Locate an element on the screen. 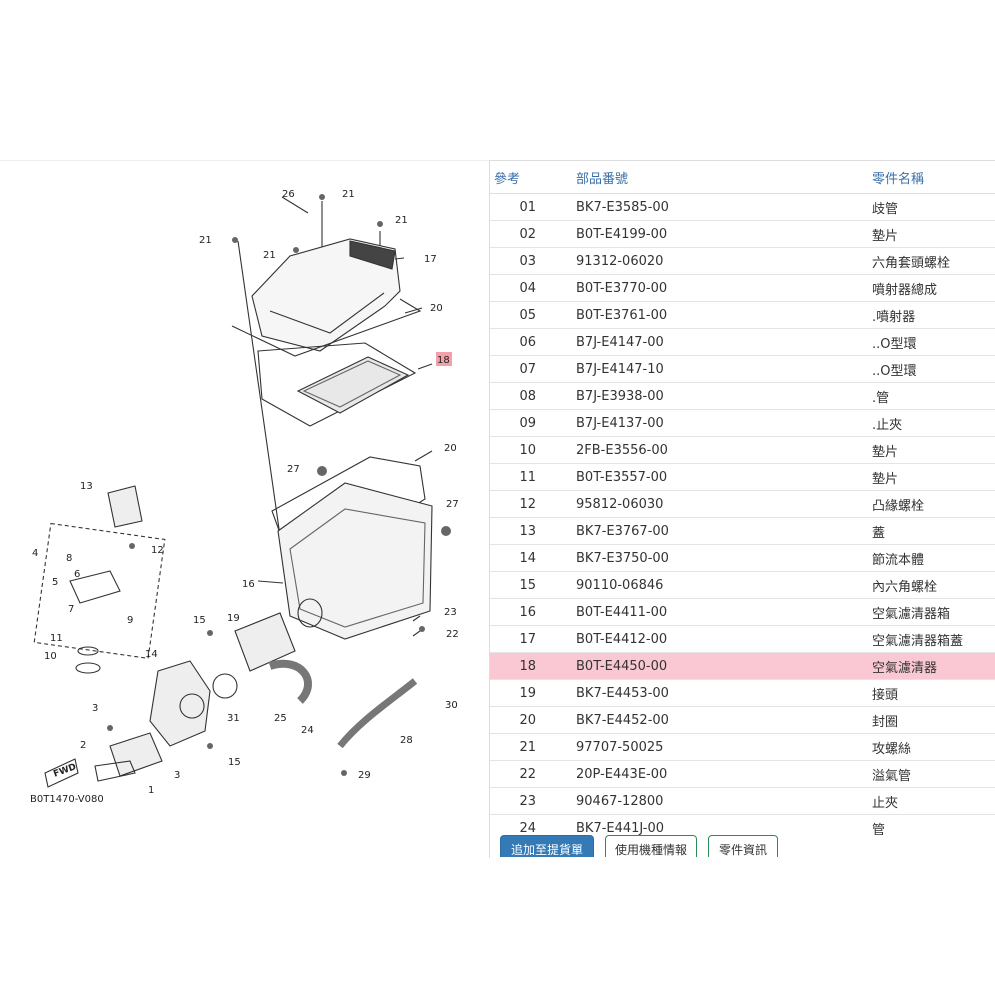  svg-text: 4 is located at coordinates (35, 553).